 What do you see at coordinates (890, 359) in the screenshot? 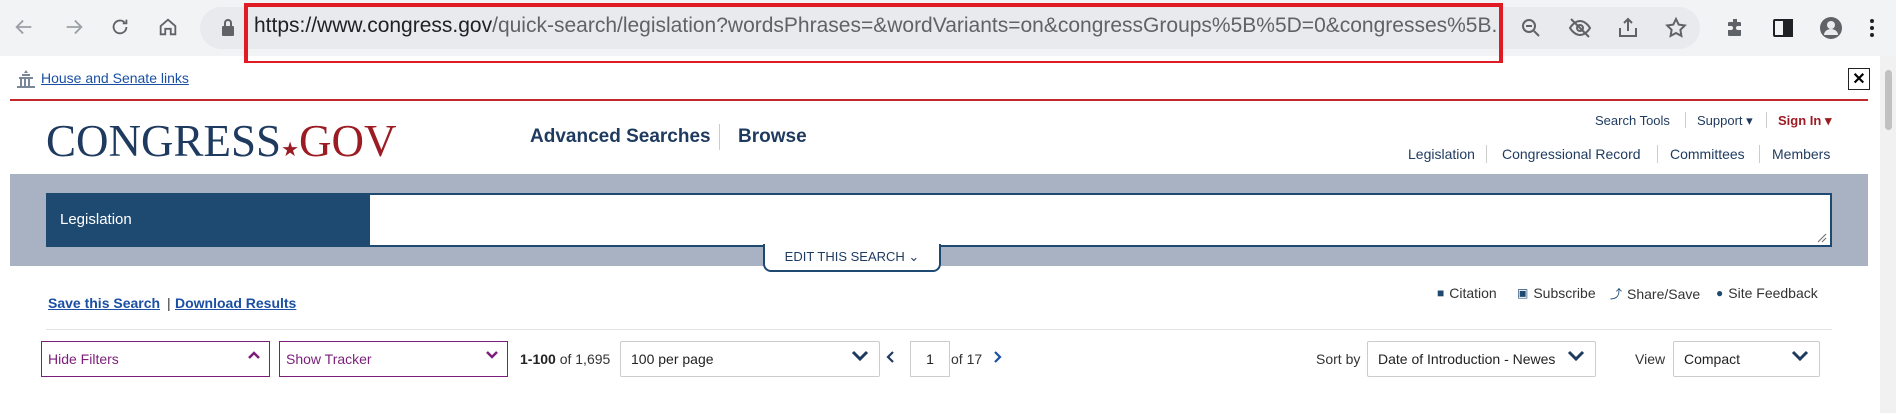
I see `previous-page-button` at bounding box center [890, 359].